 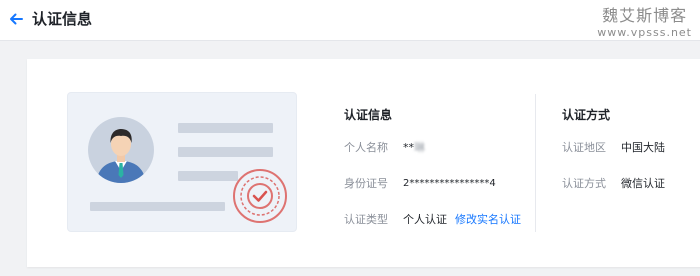 I want to click on name-masked-part: **, so click(x=408, y=147).